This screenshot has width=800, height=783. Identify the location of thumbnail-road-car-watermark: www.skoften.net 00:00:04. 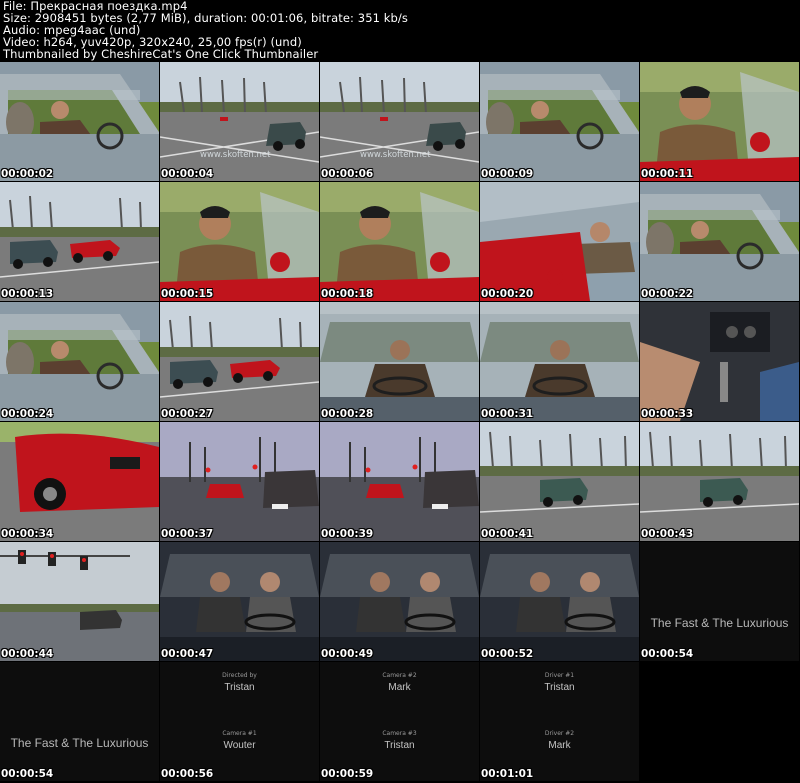
(239, 121).